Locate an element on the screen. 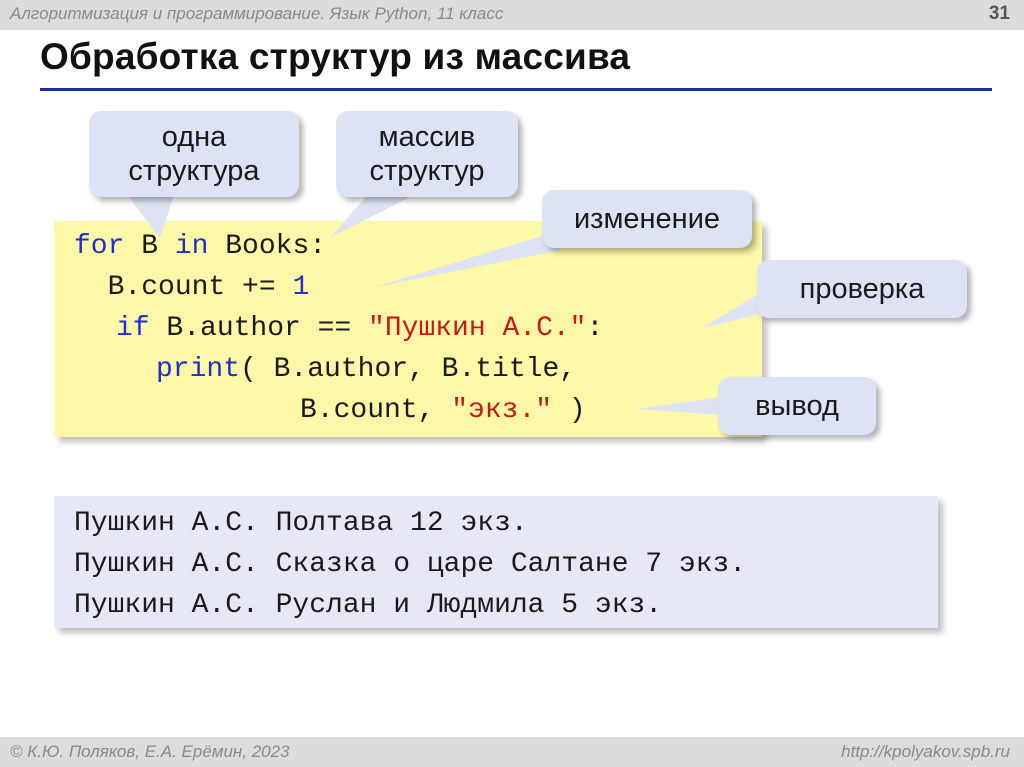  callout-output: вывод is located at coordinates (797, 406).